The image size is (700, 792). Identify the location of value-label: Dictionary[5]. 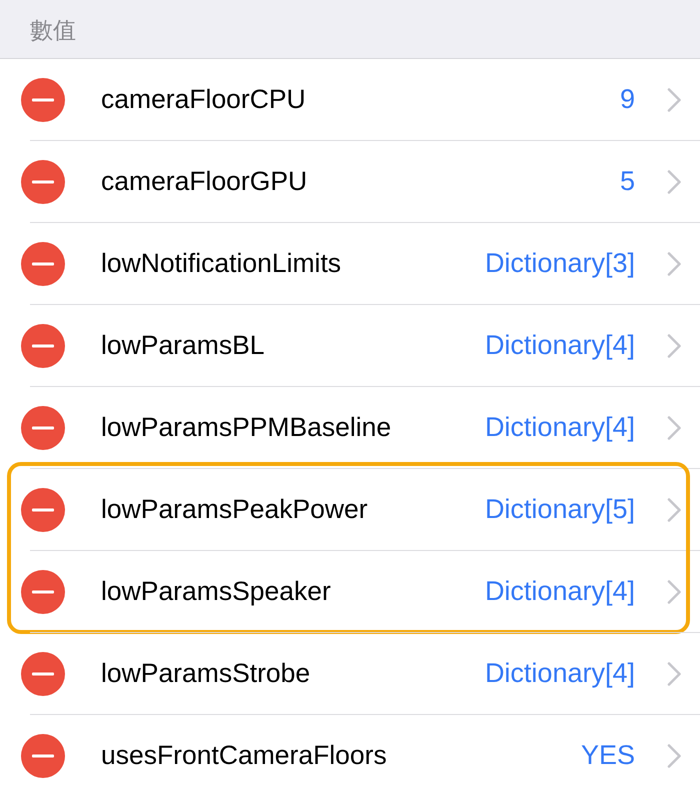
(559, 509).